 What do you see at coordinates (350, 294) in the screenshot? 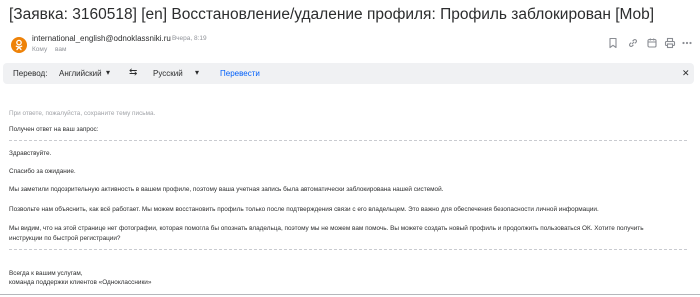
I see `bottom-divider` at bounding box center [350, 294].